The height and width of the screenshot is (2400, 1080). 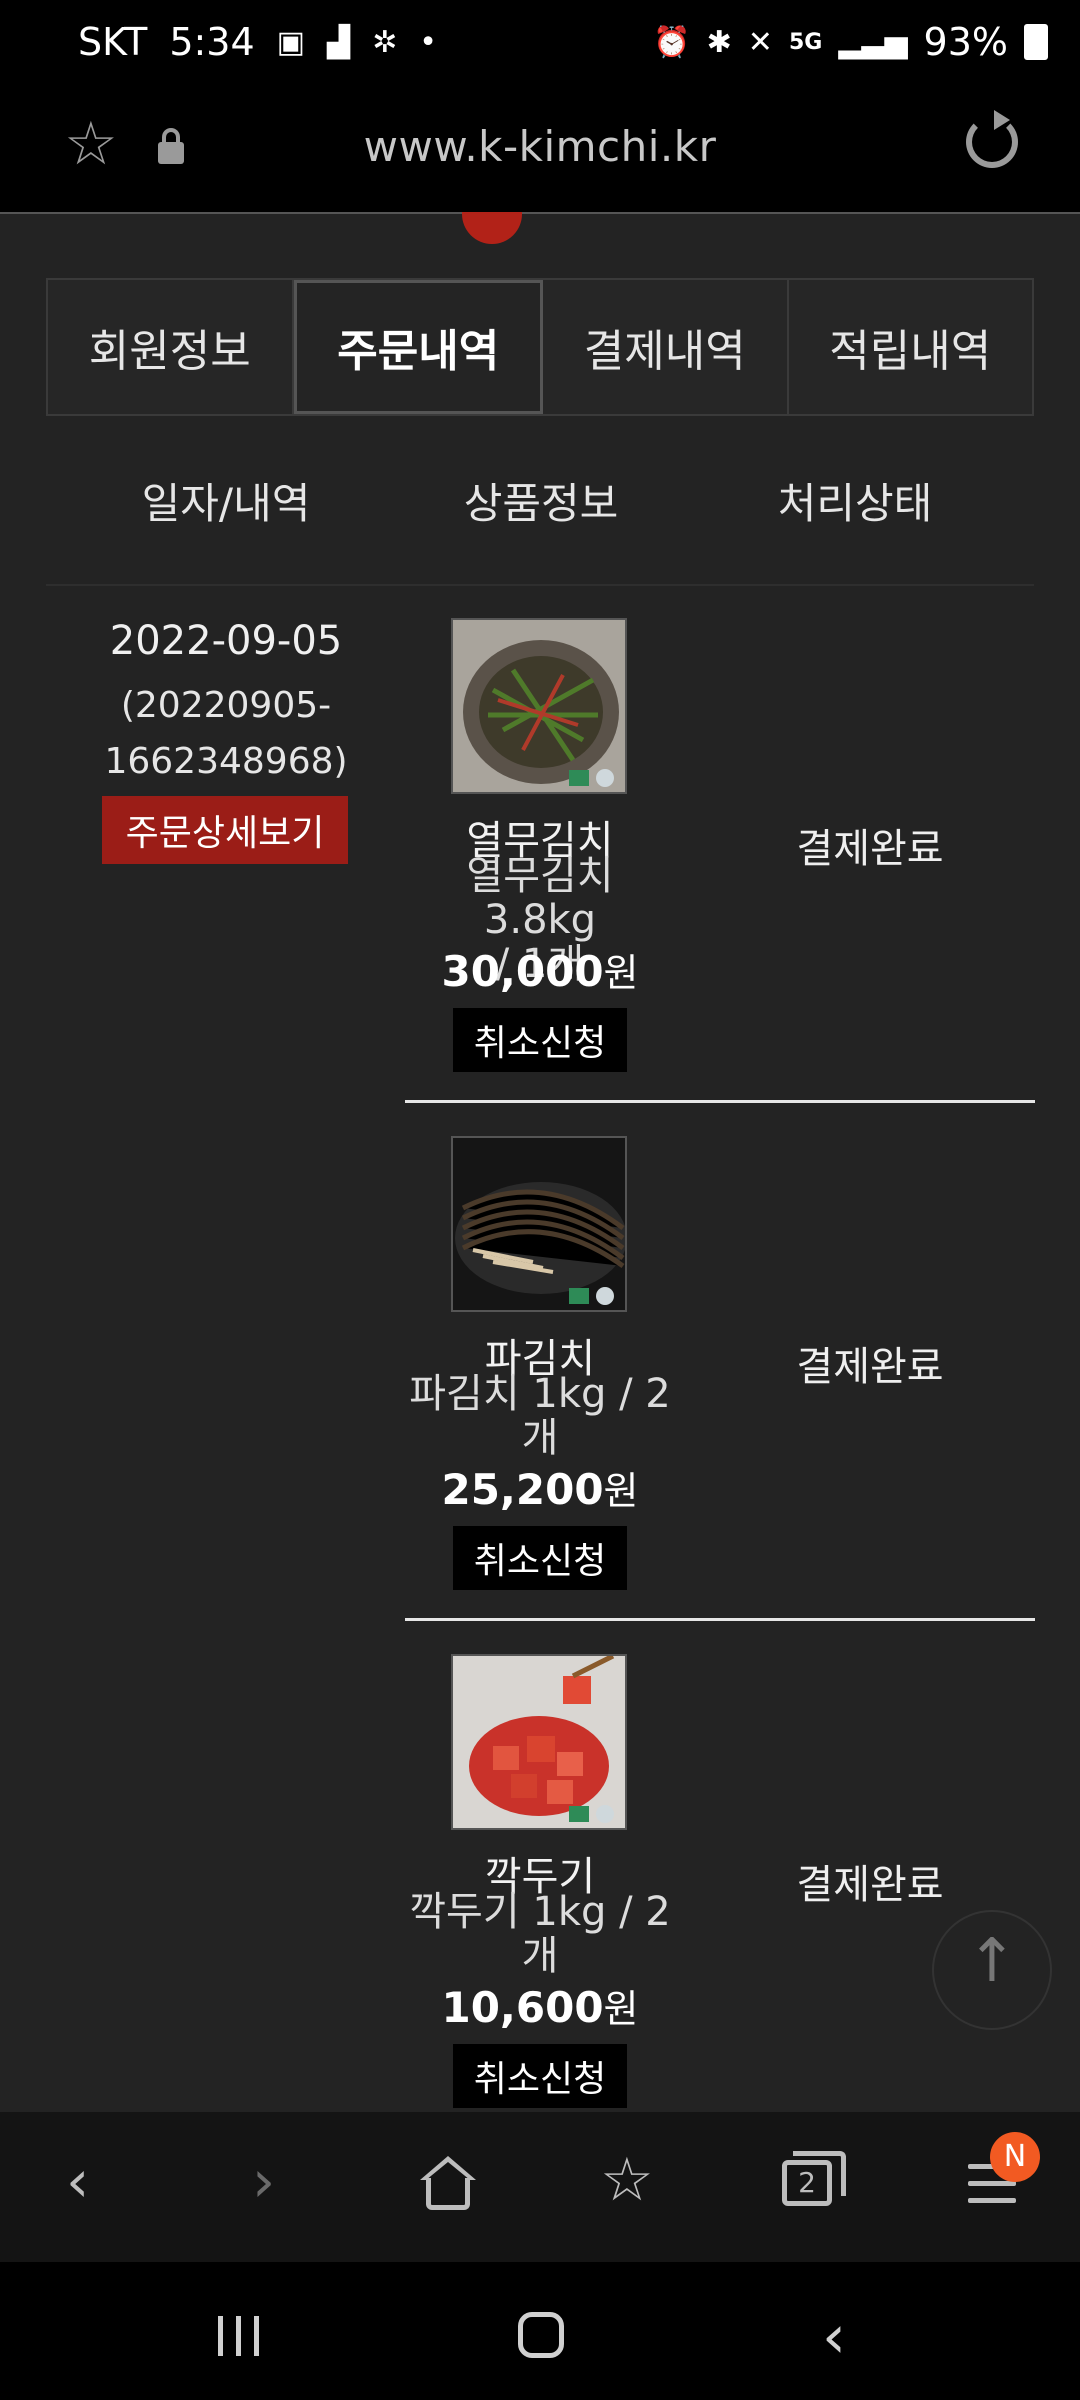 I want to click on tab-order-history: 주문내역, so click(x=418, y=347).